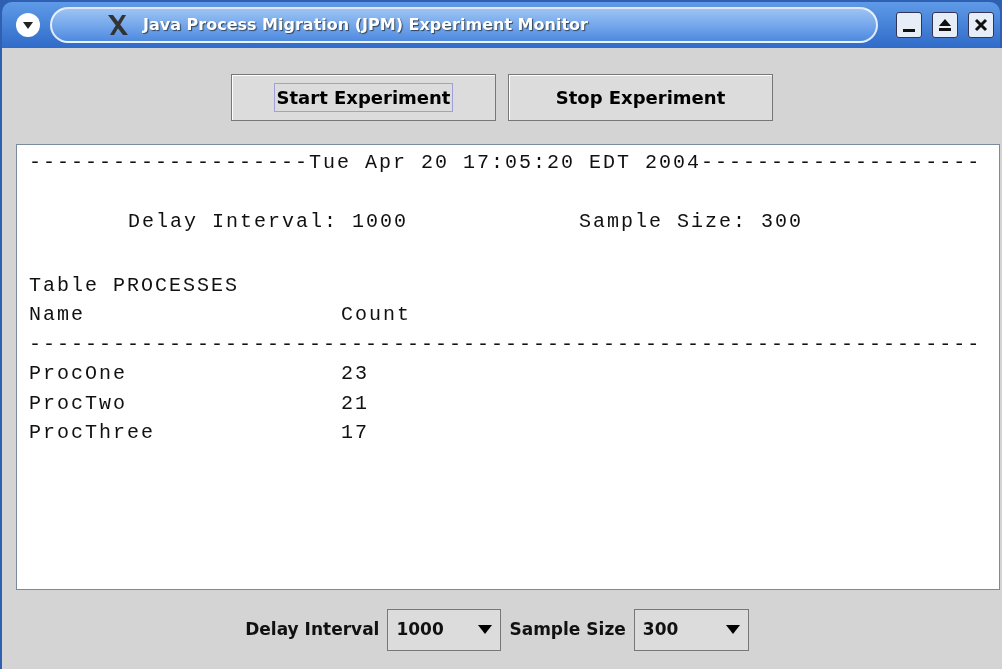 Image resolution: width=1002 pixels, height=669 pixels. I want to click on maximize-button, so click(945, 25).